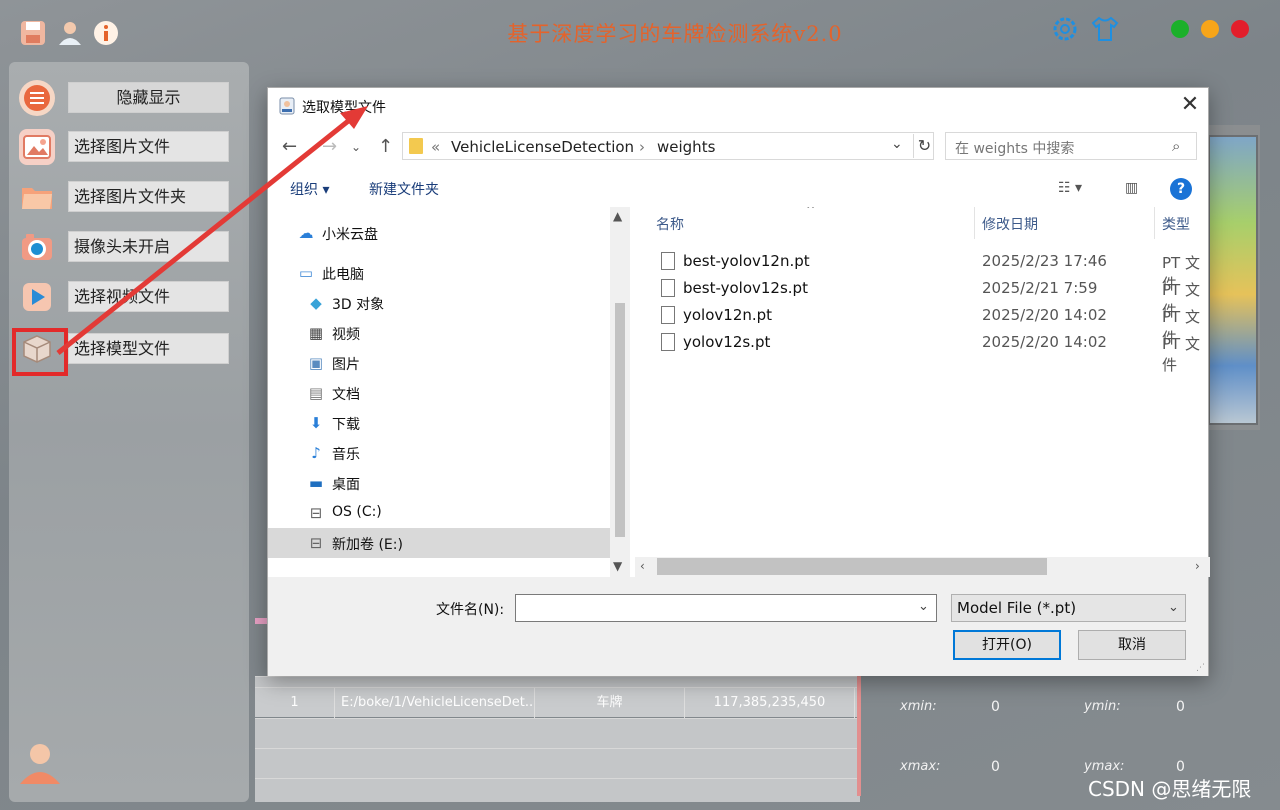  Describe the element at coordinates (316, 483) in the screenshot. I see `desktop-icon: ▬` at that location.